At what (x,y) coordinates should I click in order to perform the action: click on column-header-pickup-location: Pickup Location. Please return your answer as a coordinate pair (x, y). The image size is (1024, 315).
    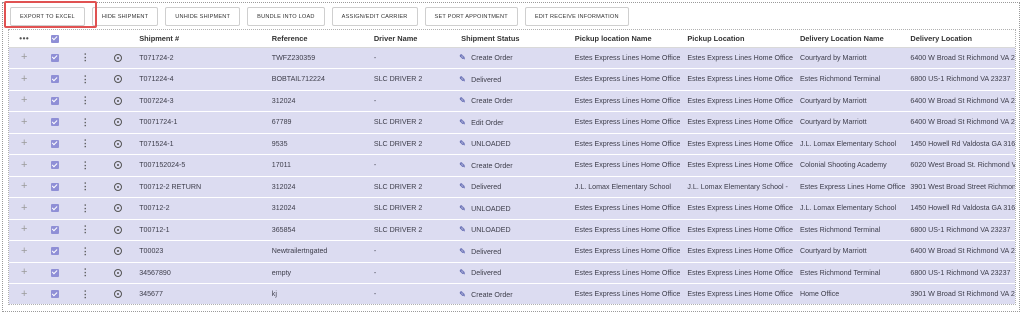
    Looking at the image, I should click on (739, 39).